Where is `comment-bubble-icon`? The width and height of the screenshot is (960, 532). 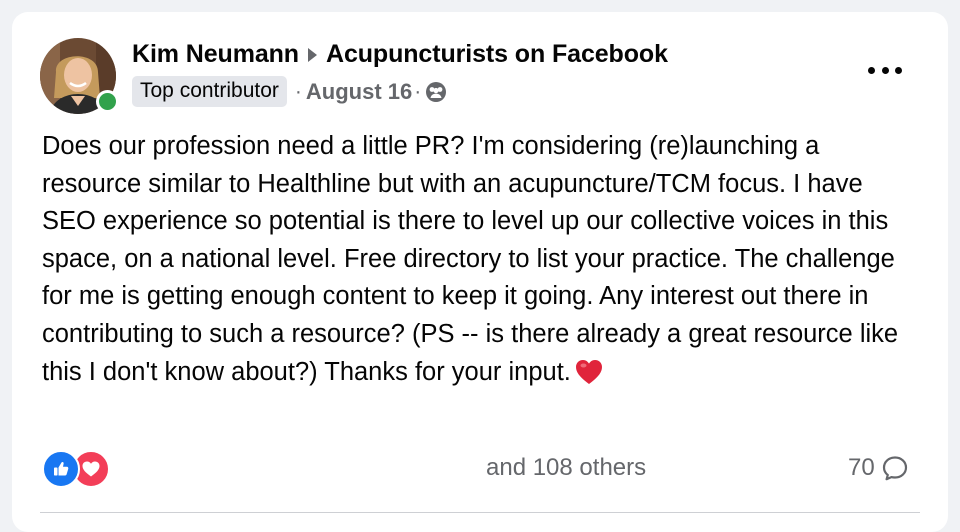
comment-bubble-icon is located at coordinates (895, 468).